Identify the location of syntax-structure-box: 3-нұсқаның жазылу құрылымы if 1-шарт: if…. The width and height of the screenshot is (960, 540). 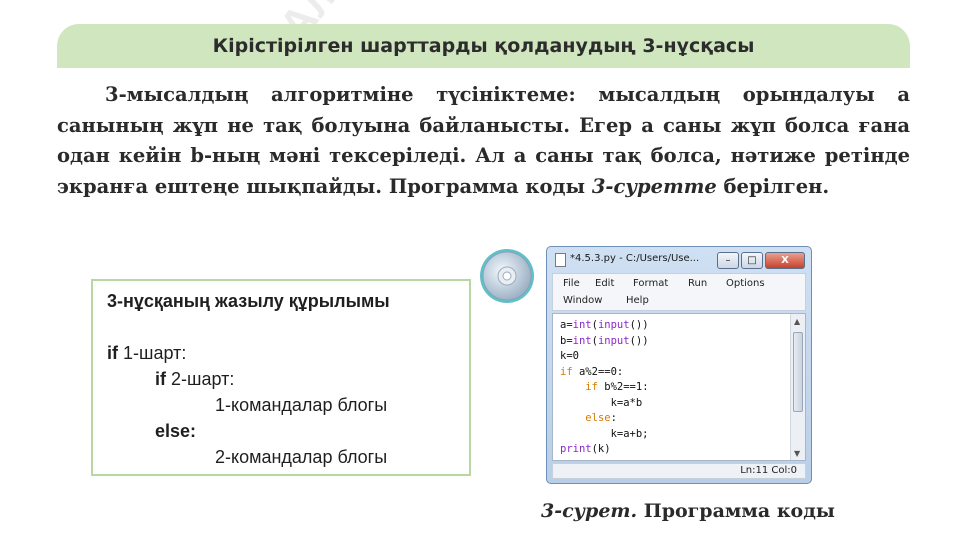
(281, 377).